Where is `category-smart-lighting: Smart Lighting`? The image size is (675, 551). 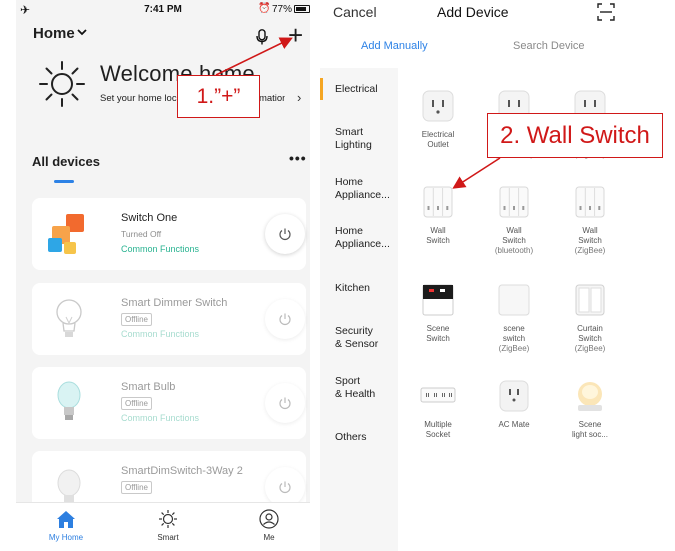
category-smart-lighting: Smart Lighting is located at coordinates (353, 139).